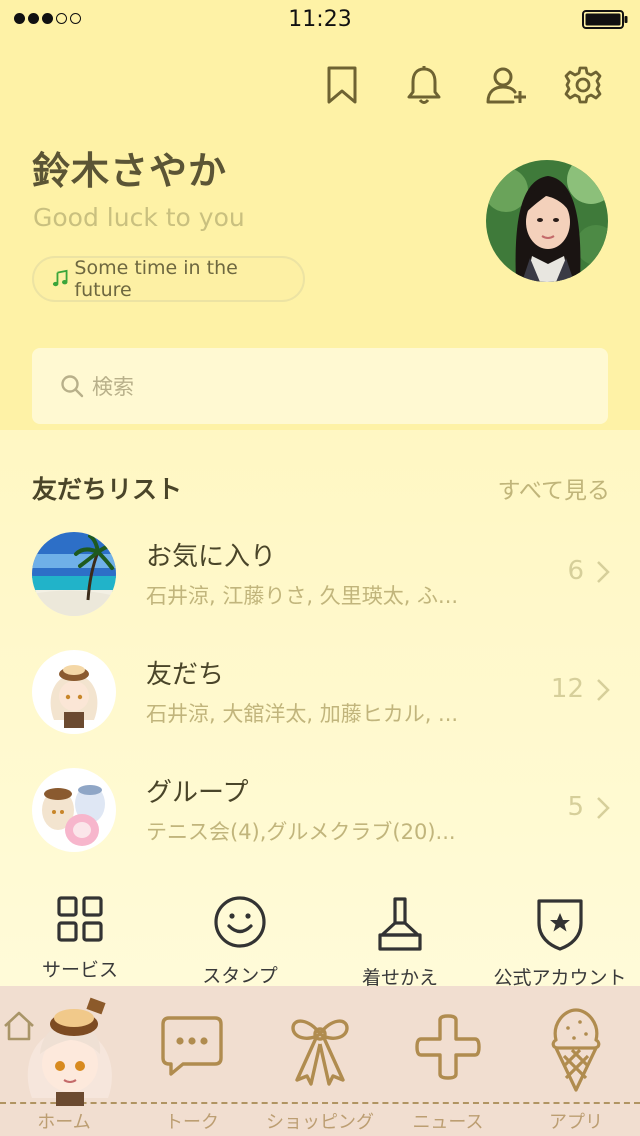 Image resolution: width=640 pixels, height=1136 pixels. What do you see at coordinates (185, 675) in the screenshot?
I see `group-title: 友だち` at bounding box center [185, 675].